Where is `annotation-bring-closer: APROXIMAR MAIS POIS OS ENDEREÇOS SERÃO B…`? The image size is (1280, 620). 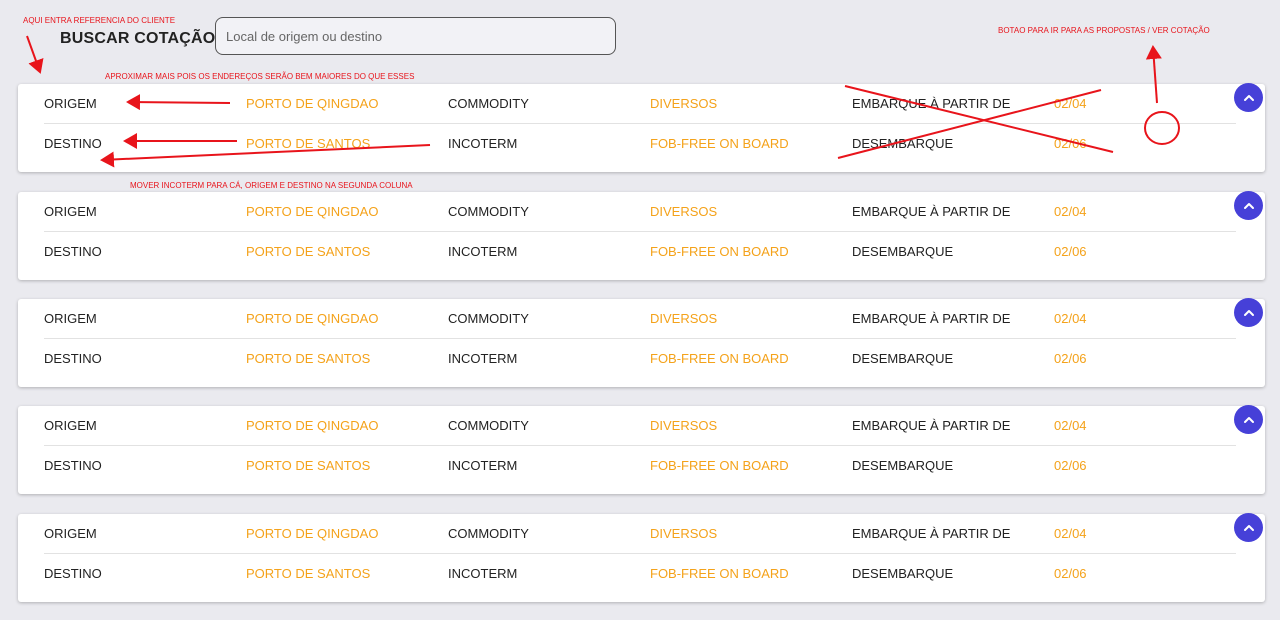 annotation-bring-closer: APROXIMAR MAIS POIS OS ENDEREÇOS SERÃO B… is located at coordinates (260, 76).